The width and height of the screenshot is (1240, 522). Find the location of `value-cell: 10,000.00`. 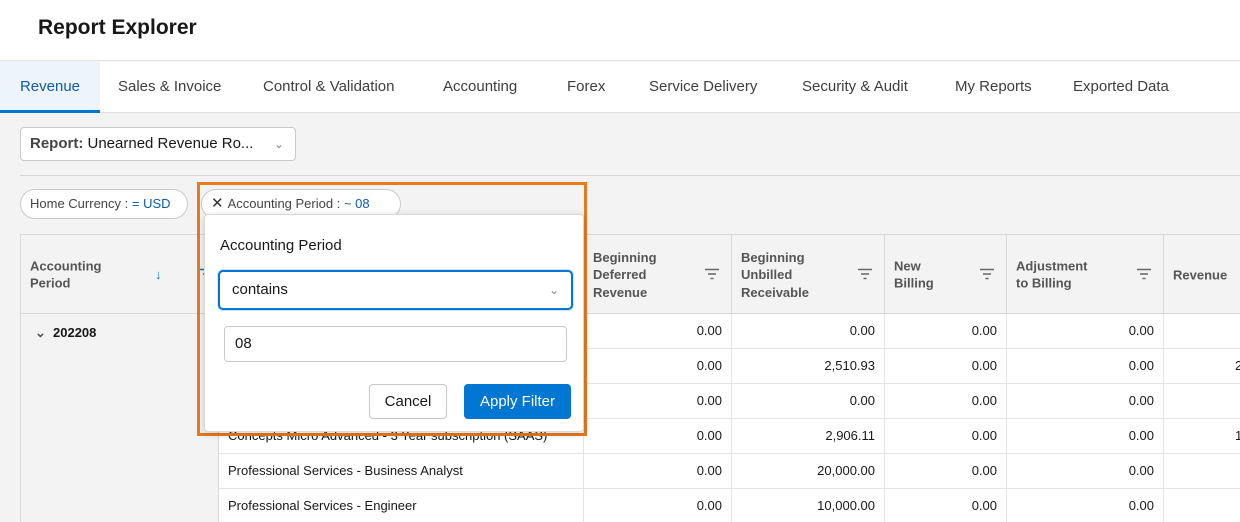

value-cell: 10,000.00 is located at coordinates (808, 505).